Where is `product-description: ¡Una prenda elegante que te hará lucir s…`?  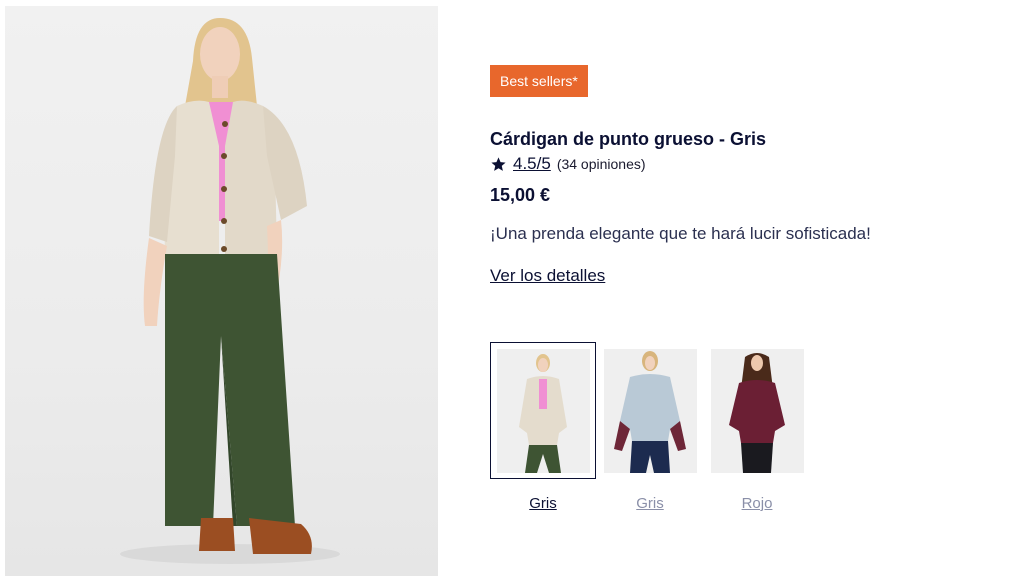 product-description: ¡Una prenda elegante que te hará lucir s… is located at coordinates (680, 233).